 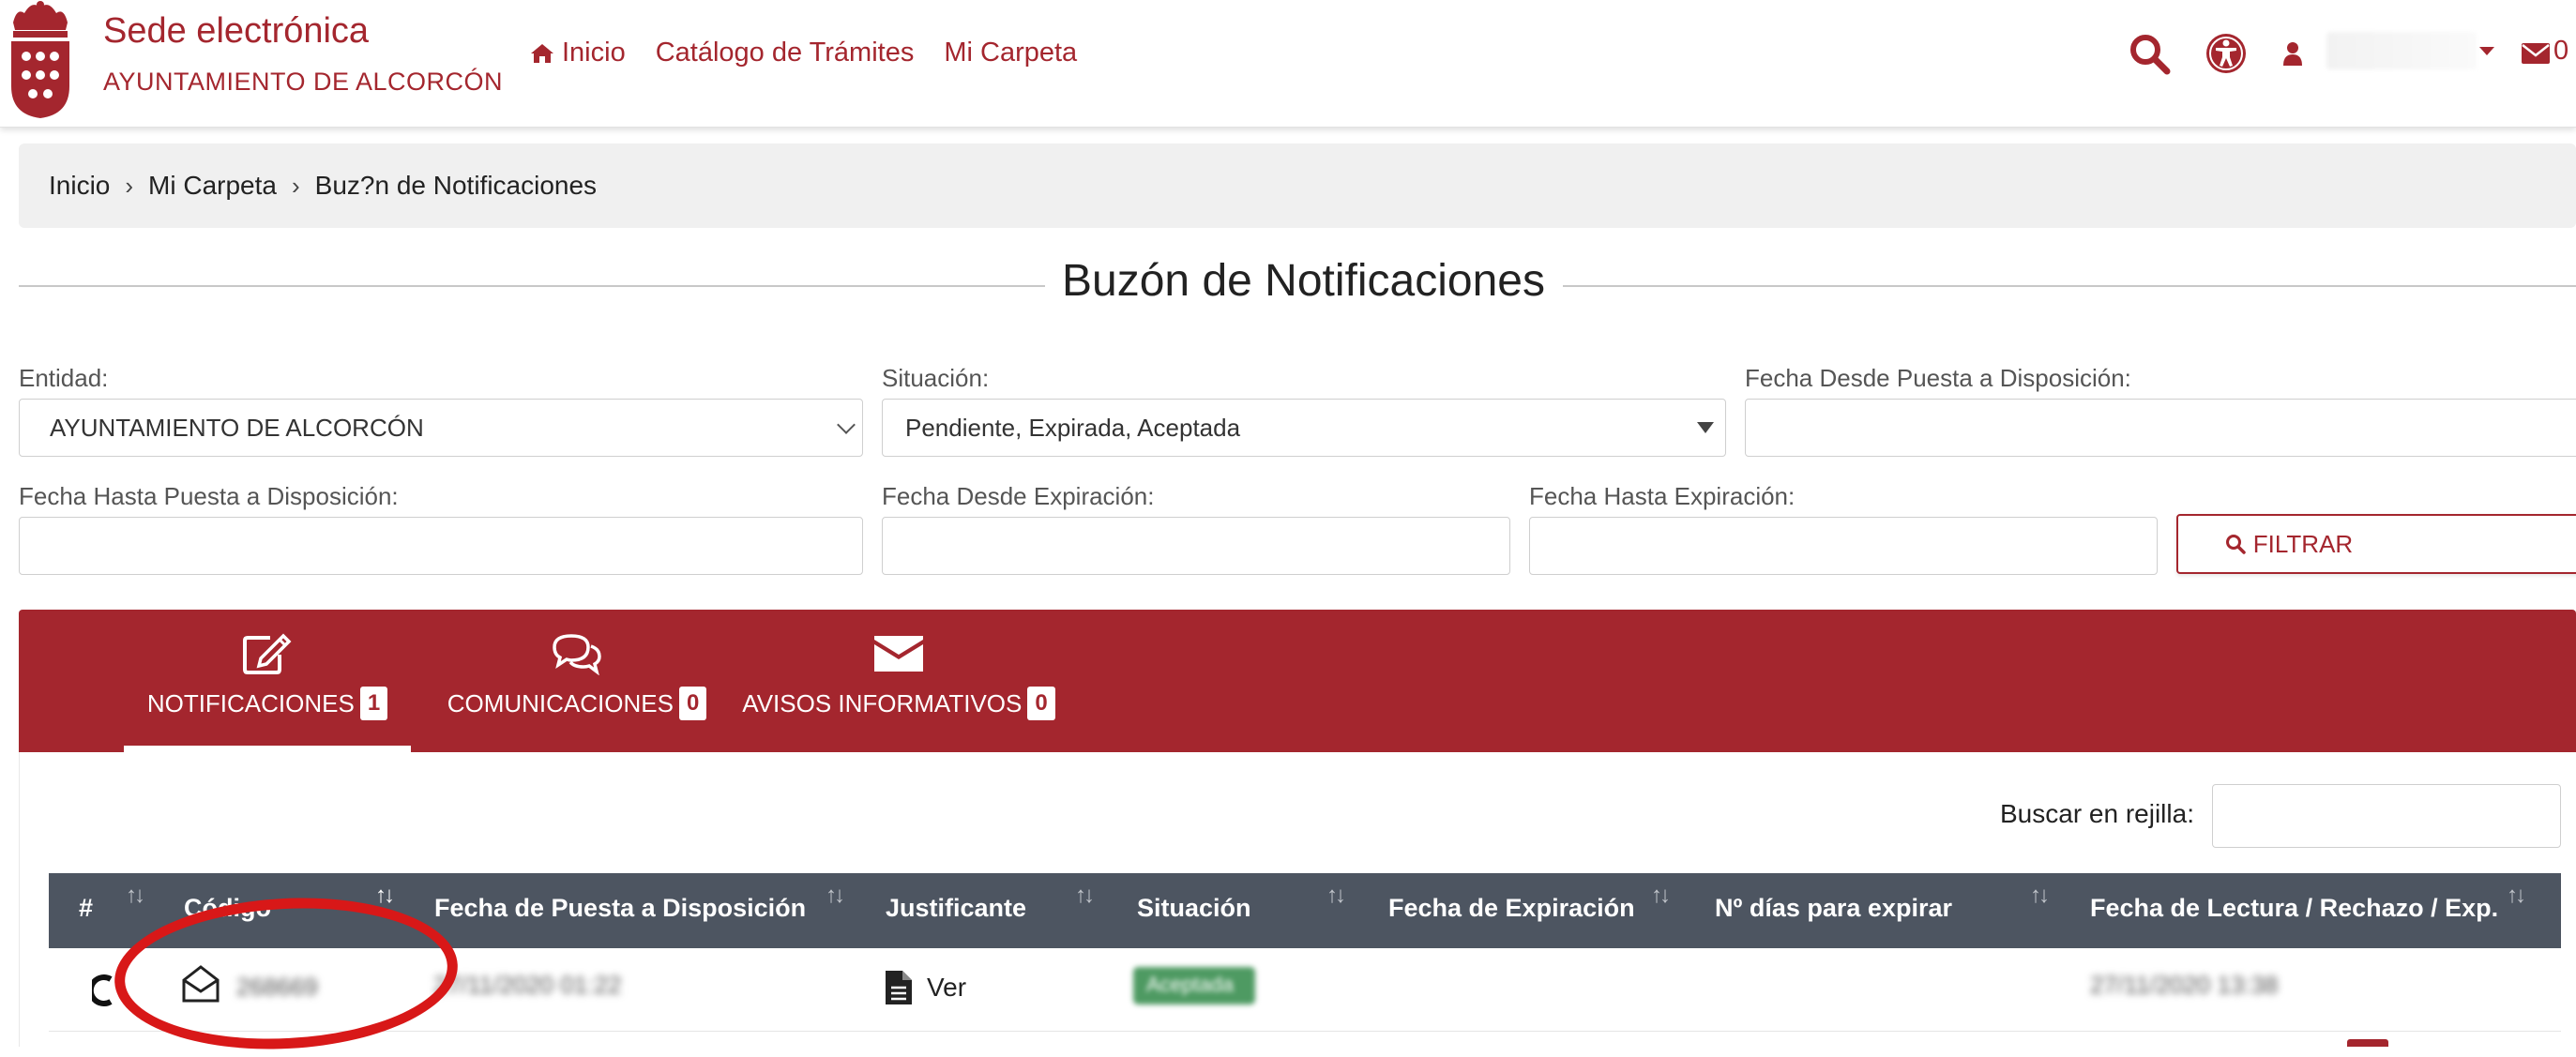 I want to click on col-dias-expirar: Nº días para expirar, so click(x=1833, y=908).